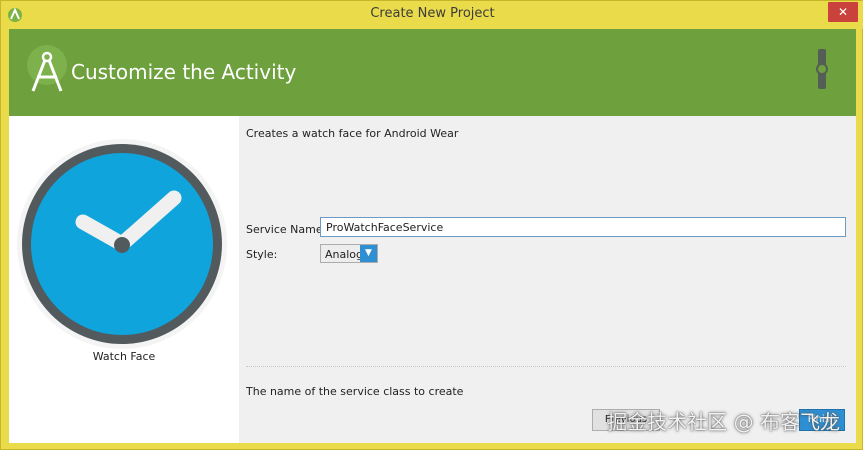 This screenshot has width=863, height=450. I want to click on watch-icon, so click(822, 69).